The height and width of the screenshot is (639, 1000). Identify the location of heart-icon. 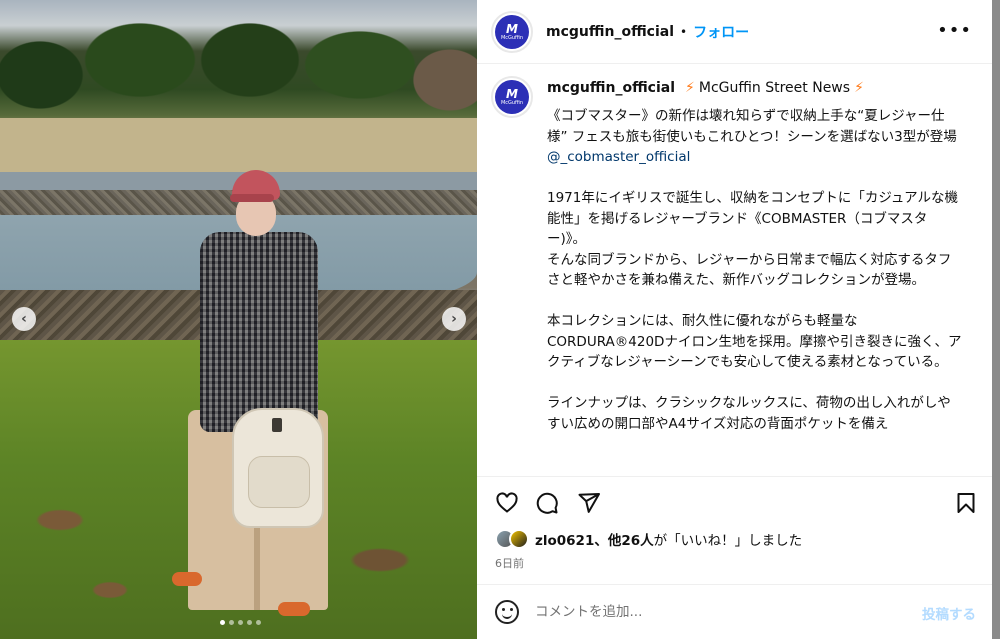
(507, 503).